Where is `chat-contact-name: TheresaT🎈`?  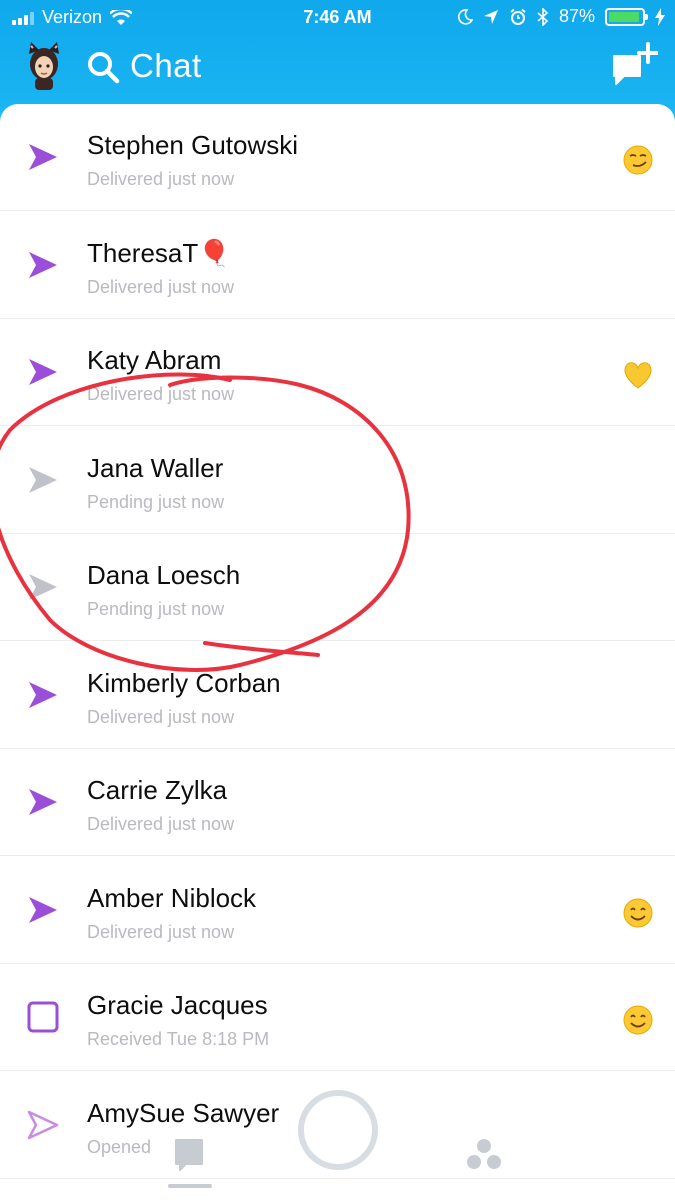 chat-contact-name: TheresaT🎈 is located at coordinates (159, 252).